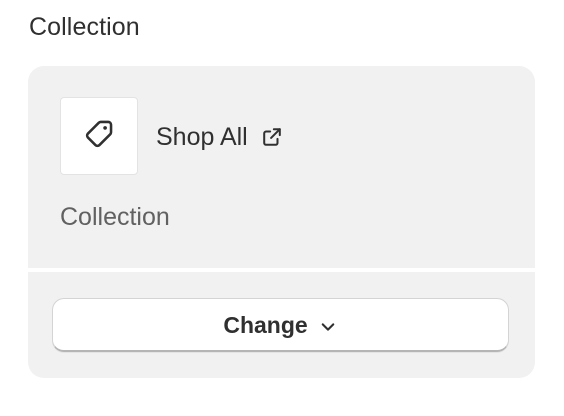 The width and height of the screenshot is (564, 416). Describe the element at coordinates (281, 270) in the screenshot. I see `card-divider` at that location.